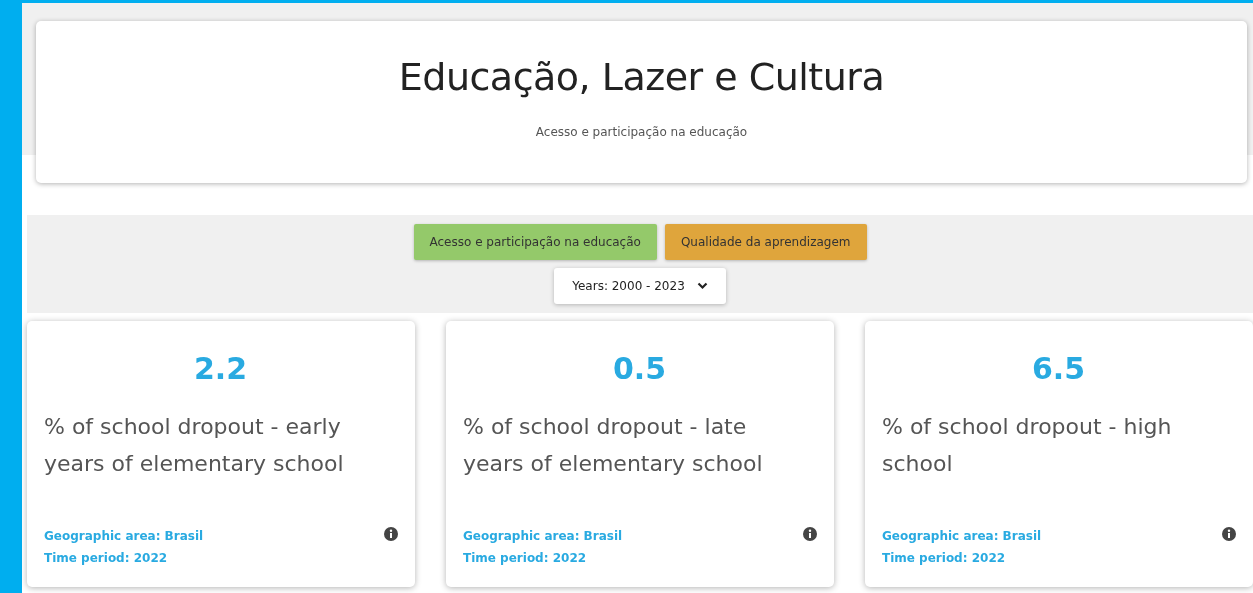 This screenshot has width=1253, height=593. Describe the element at coordinates (765, 242) in the screenshot. I see `topic-button: Qualidade da aprendizagem` at that location.